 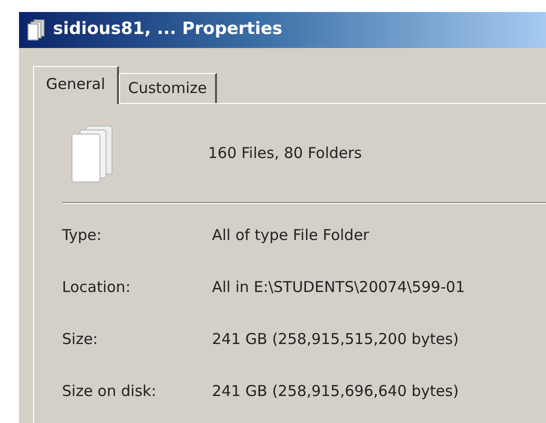 What do you see at coordinates (167, 30) in the screenshot?
I see `window-title: sidious81, ... Properties` at bounding box center [167, 30].